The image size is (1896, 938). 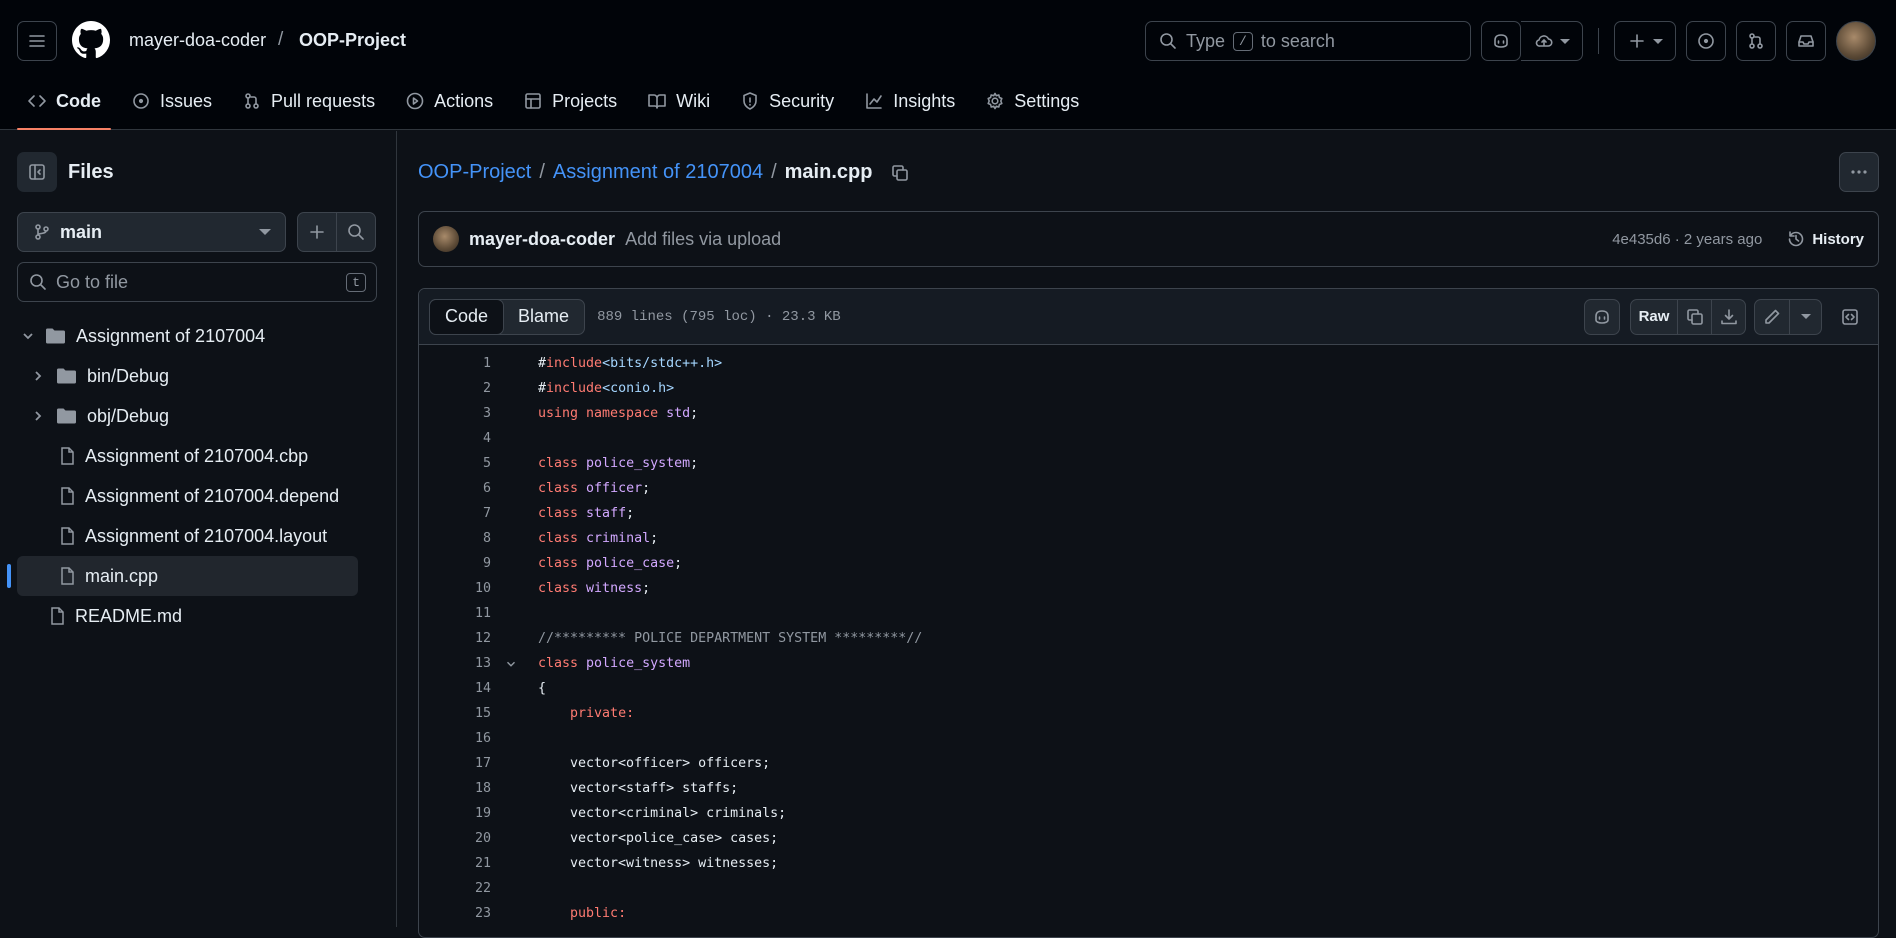 I want to click on line-number: 20, so click(x=455, y=838).